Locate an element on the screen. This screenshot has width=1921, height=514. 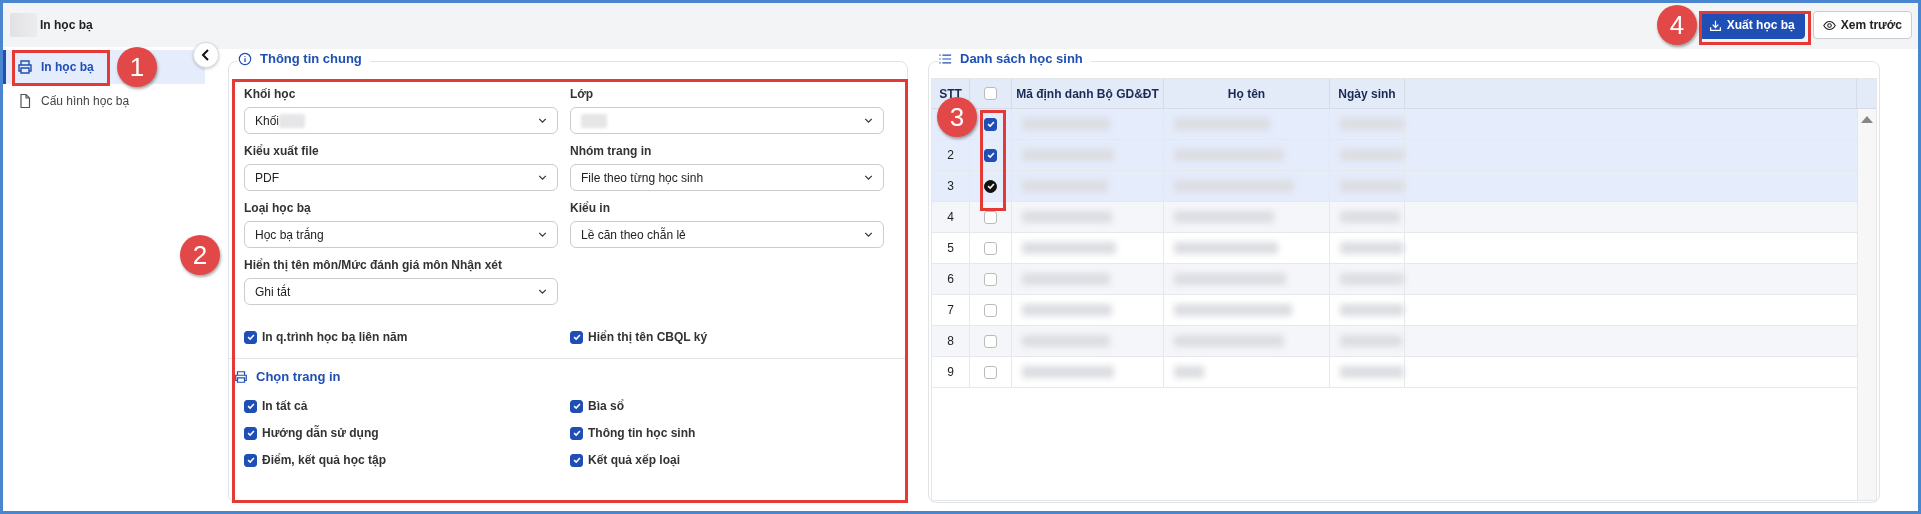
dropdown: File theo từng học sinh is located at coordinates (727, 177).